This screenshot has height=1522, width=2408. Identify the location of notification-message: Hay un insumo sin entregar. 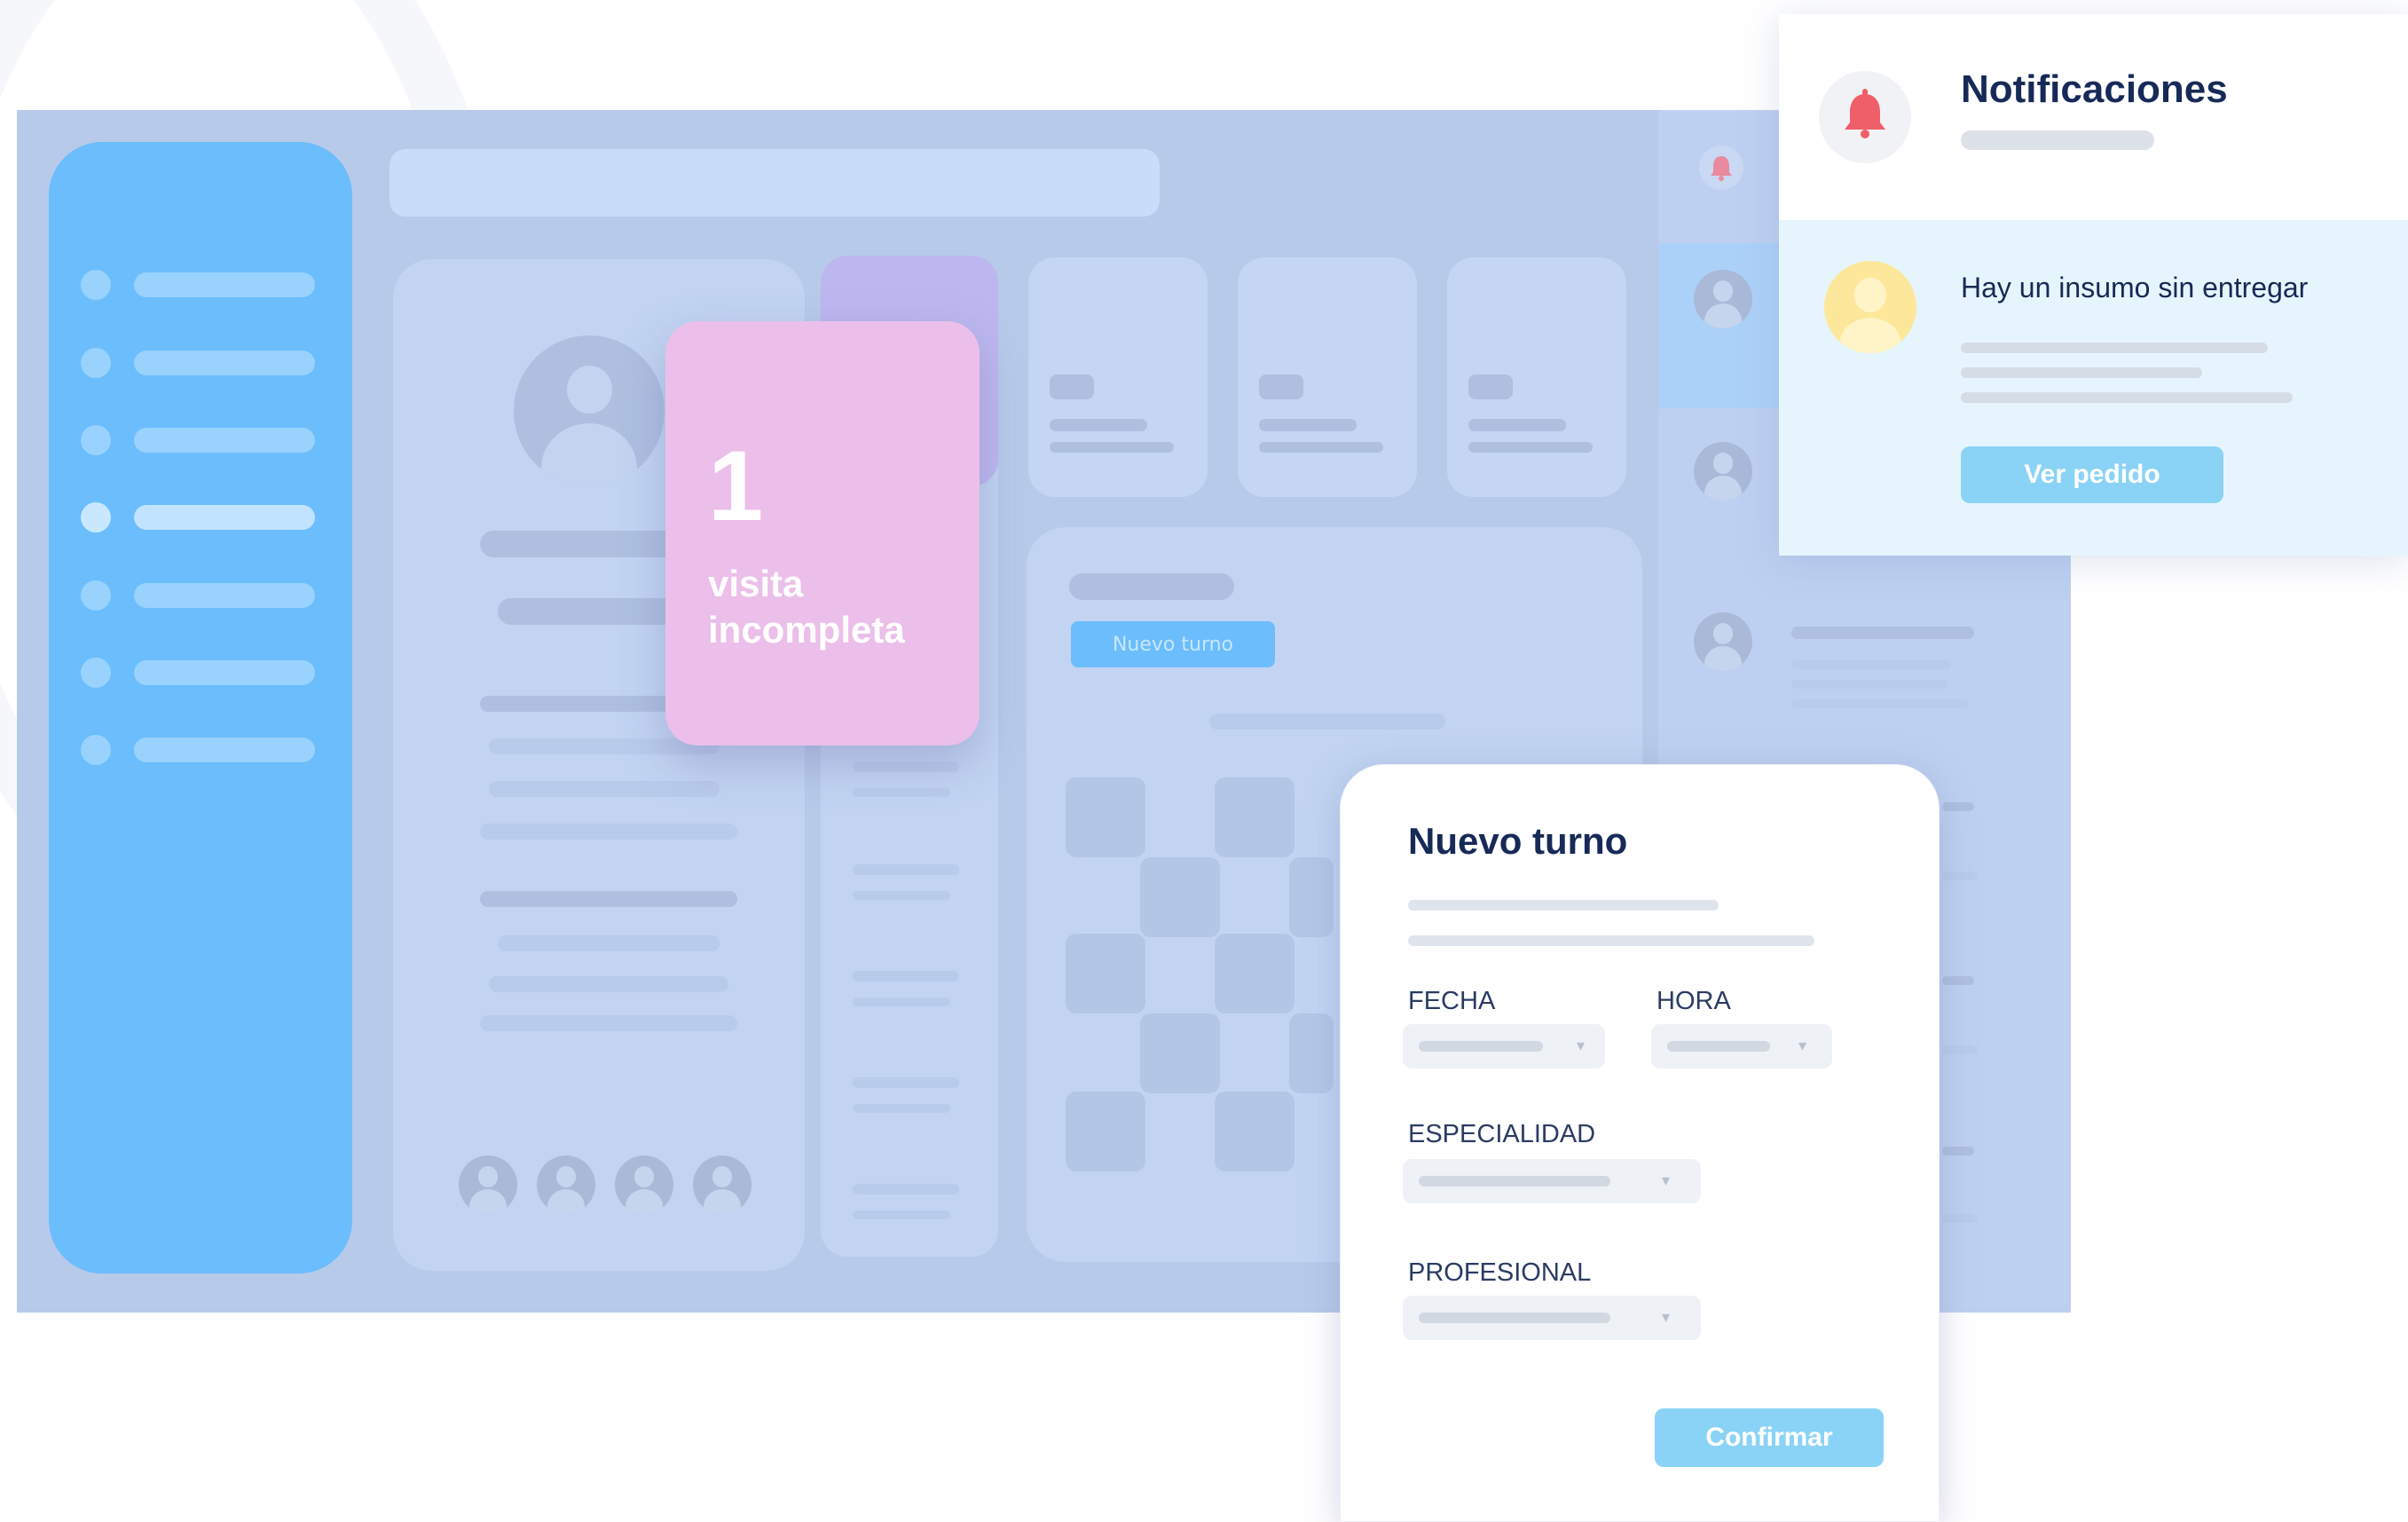
(2135, 288).